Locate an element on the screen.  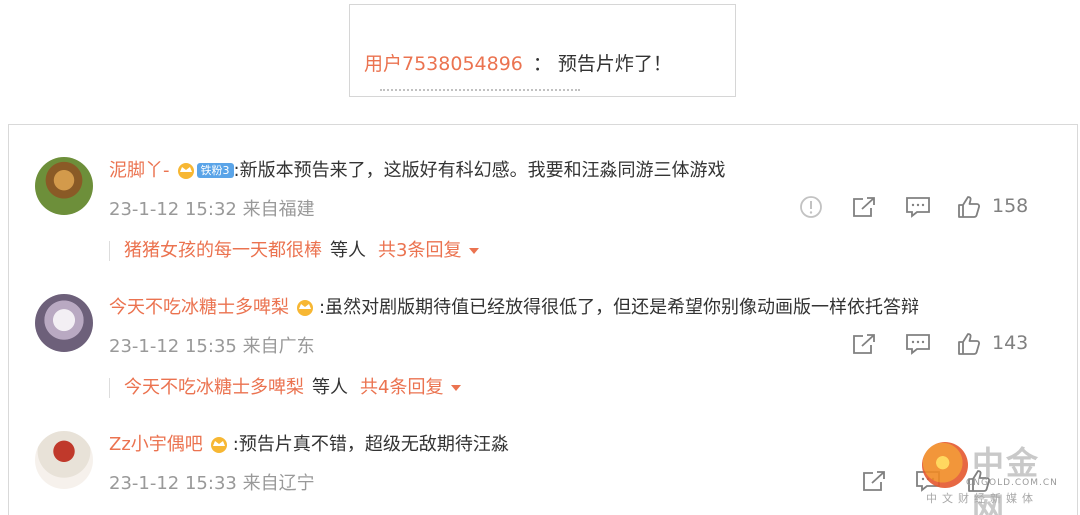
quoted-comment-card: 用户7538054896 ：预告片炸了！ is located at coordinates (542, 50).